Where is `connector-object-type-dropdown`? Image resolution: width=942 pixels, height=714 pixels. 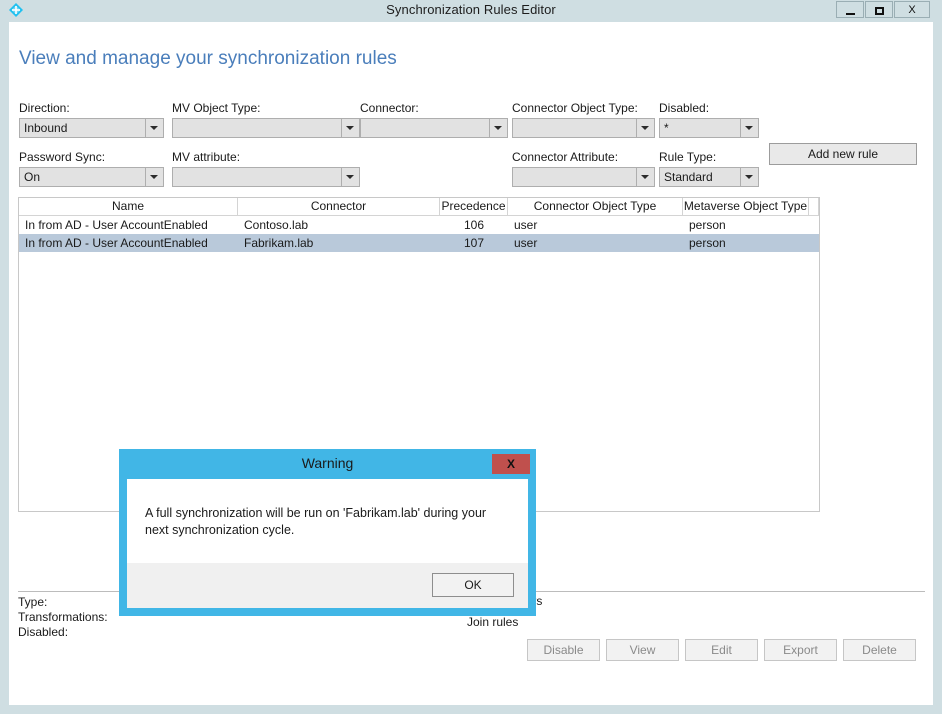 connector-object-type-dropdown is located at coordinates (583, 128).